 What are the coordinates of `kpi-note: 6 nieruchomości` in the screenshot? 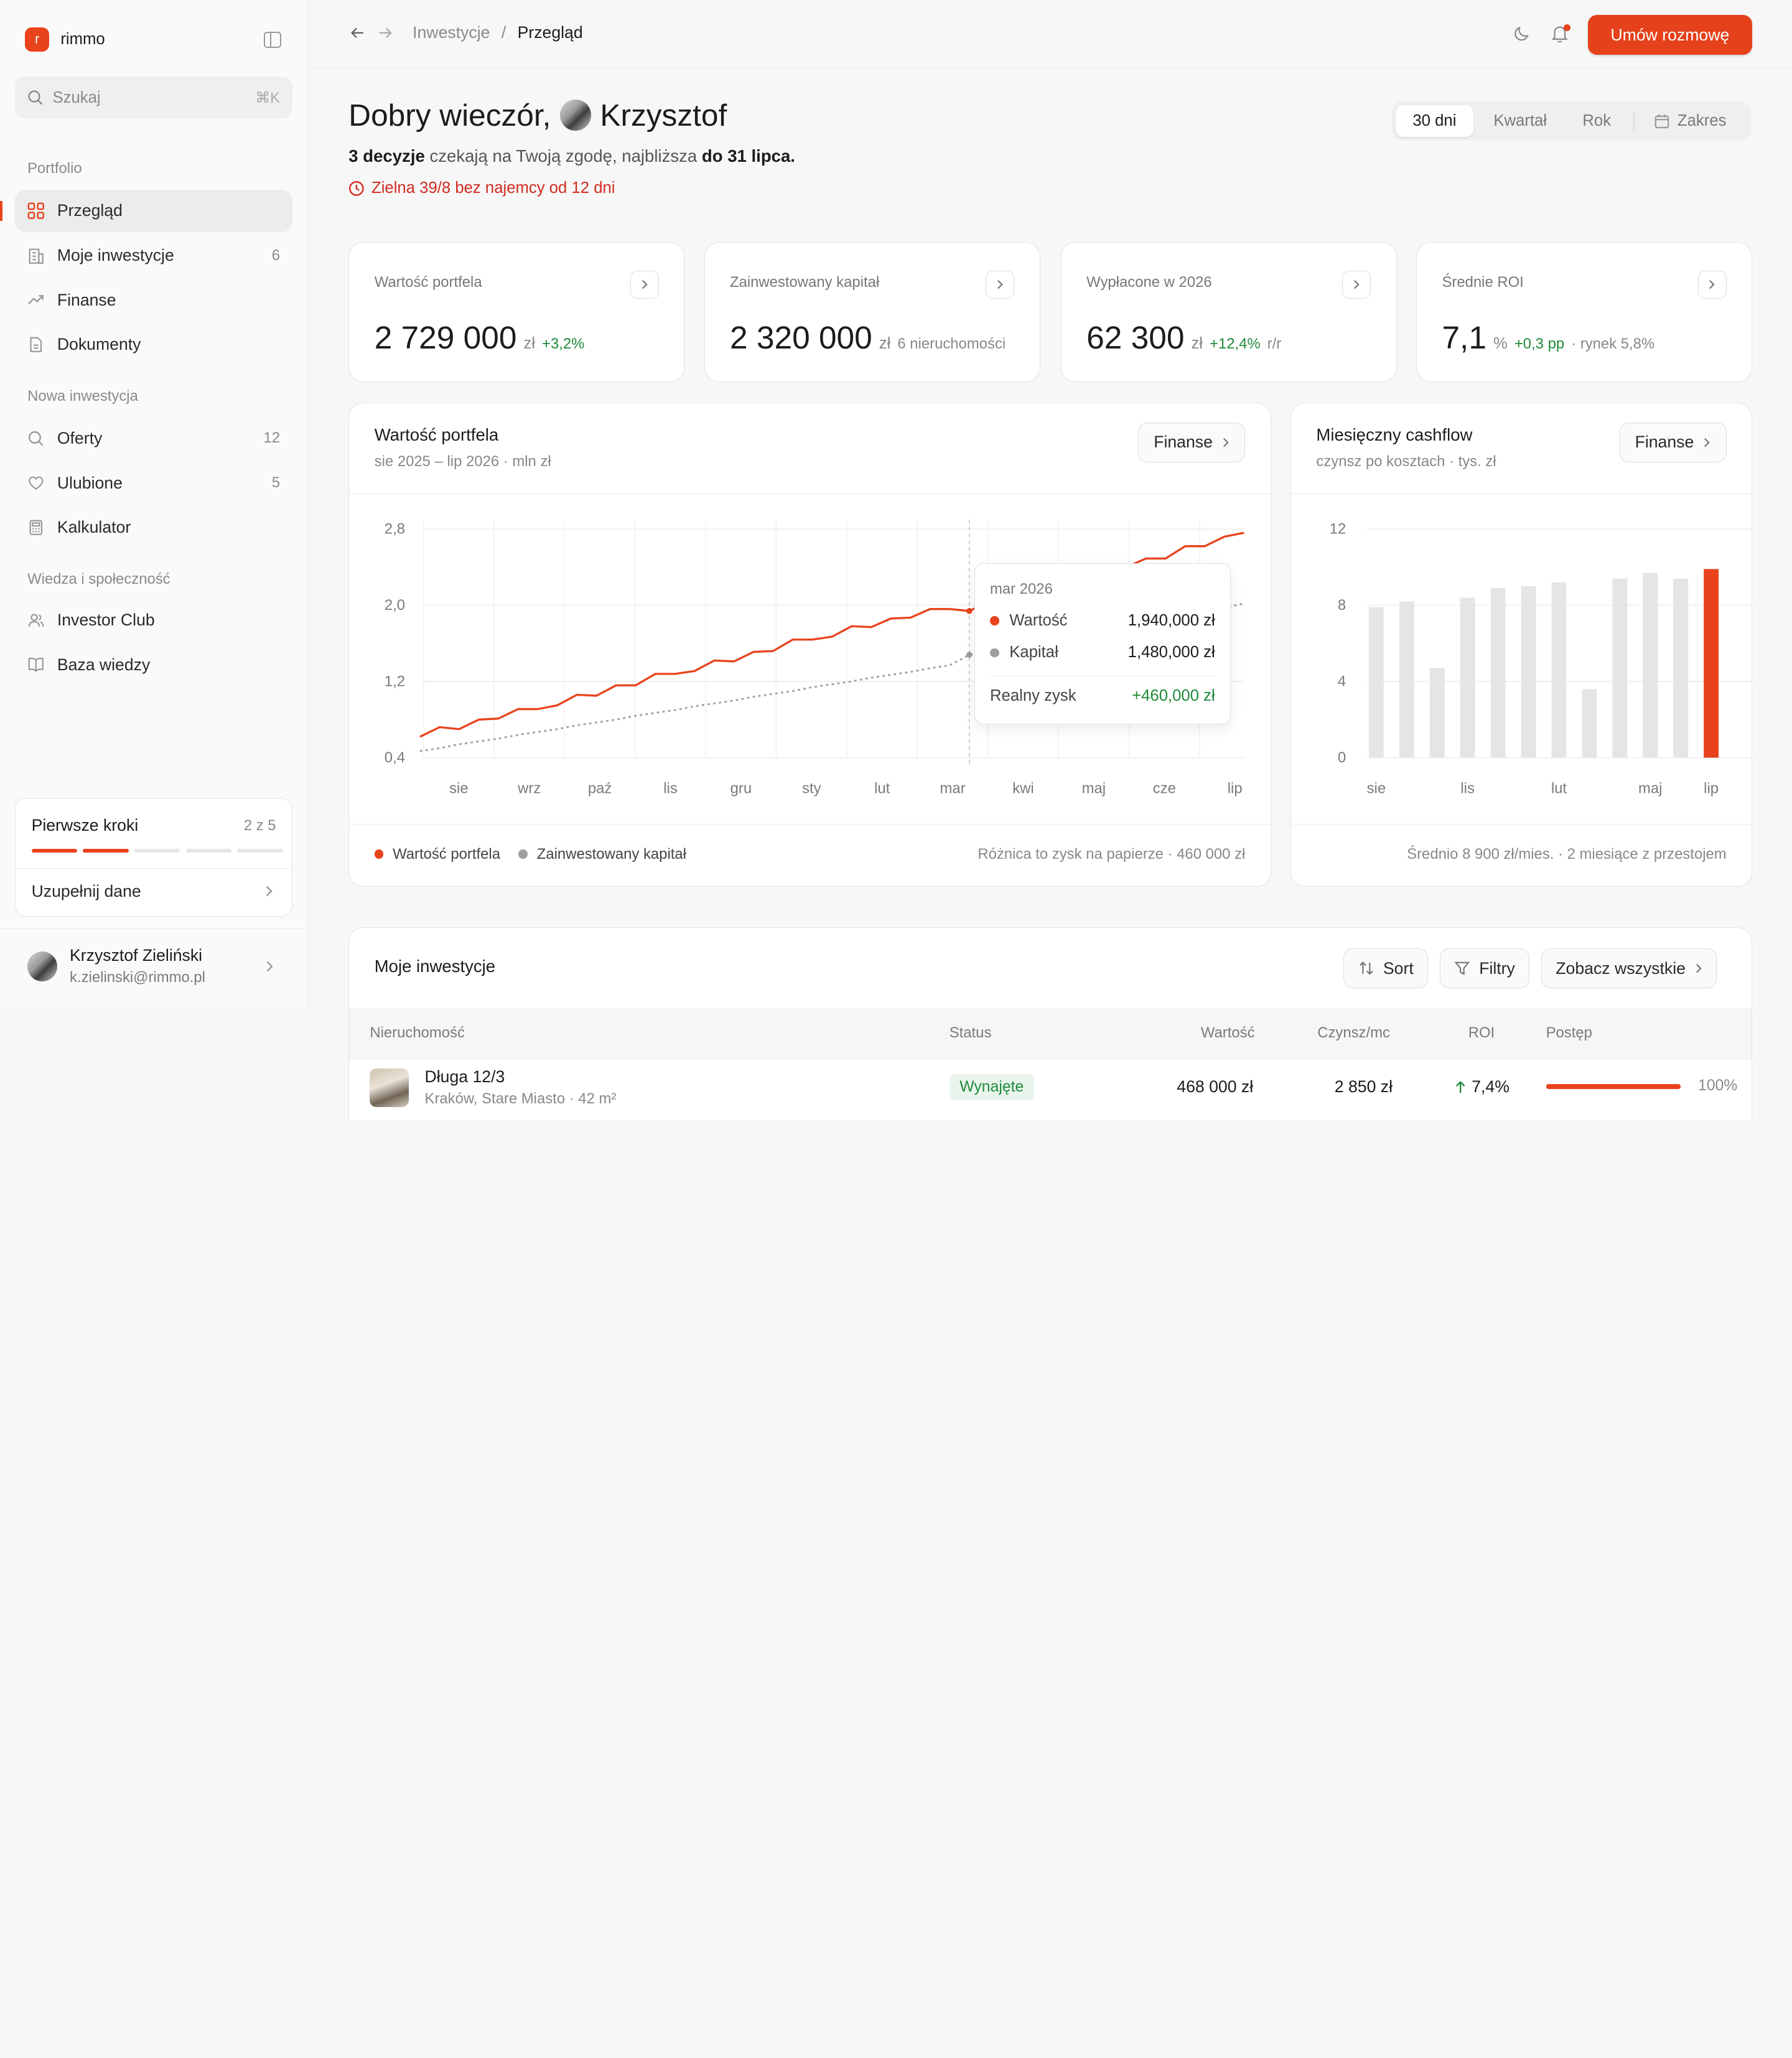 It's located at (952, 344).